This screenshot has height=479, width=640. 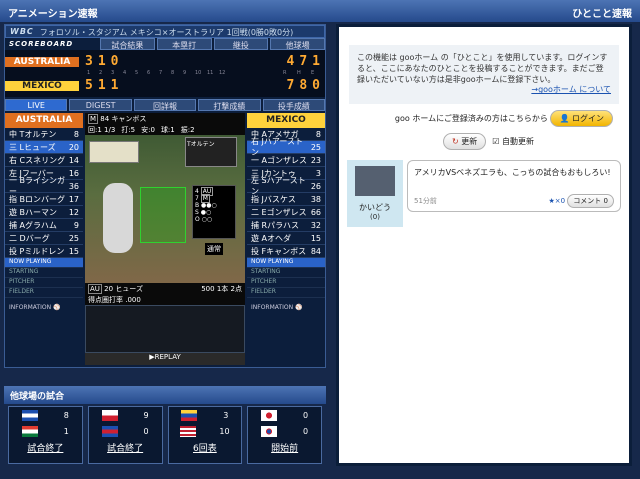 What do you see at coordinates (315, 238) in the screenshot?
I see `player-number: 15` at bounding box center [315, 238].